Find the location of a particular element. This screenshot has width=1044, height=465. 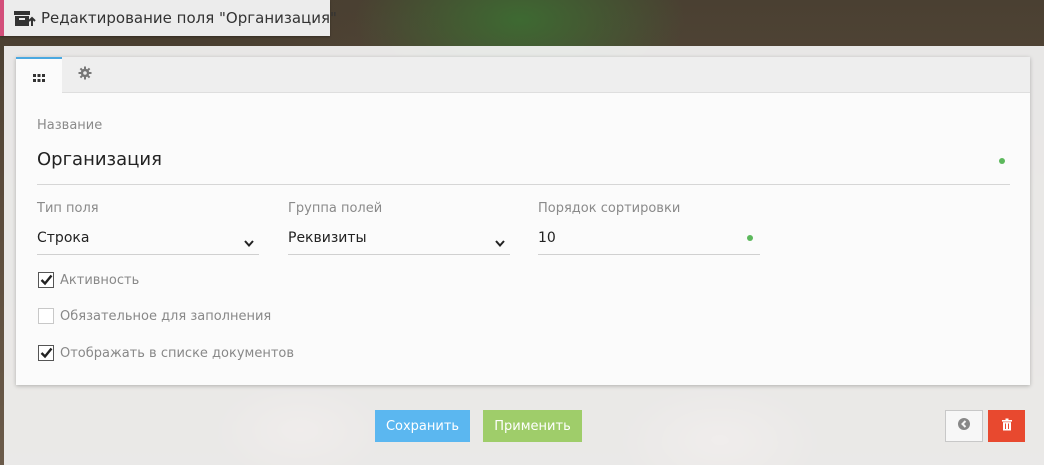

field-type-label: Тип поля is located at coordinates (68, 208).